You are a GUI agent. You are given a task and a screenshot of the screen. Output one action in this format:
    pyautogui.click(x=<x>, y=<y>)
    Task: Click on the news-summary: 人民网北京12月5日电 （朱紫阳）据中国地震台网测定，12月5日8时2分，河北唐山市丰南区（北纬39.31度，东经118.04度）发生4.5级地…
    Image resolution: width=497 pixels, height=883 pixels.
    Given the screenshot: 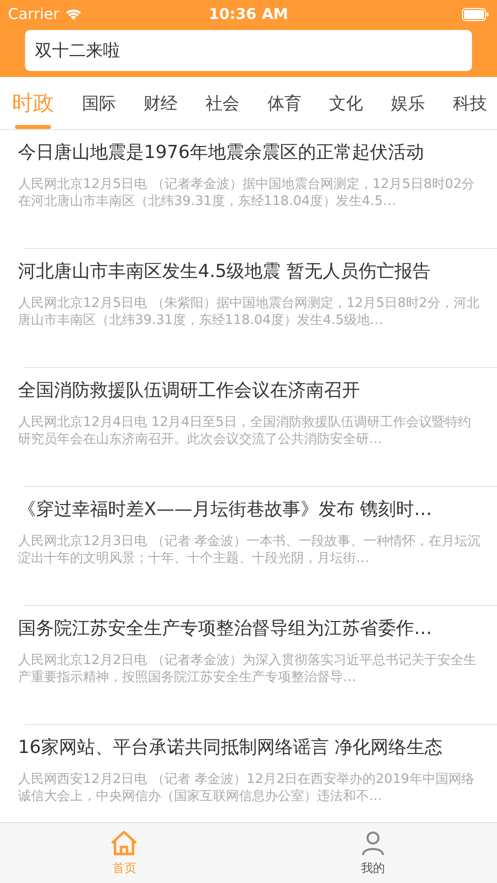 What is the action you would take?
    pyautogui.click(x=249, y=312)
    